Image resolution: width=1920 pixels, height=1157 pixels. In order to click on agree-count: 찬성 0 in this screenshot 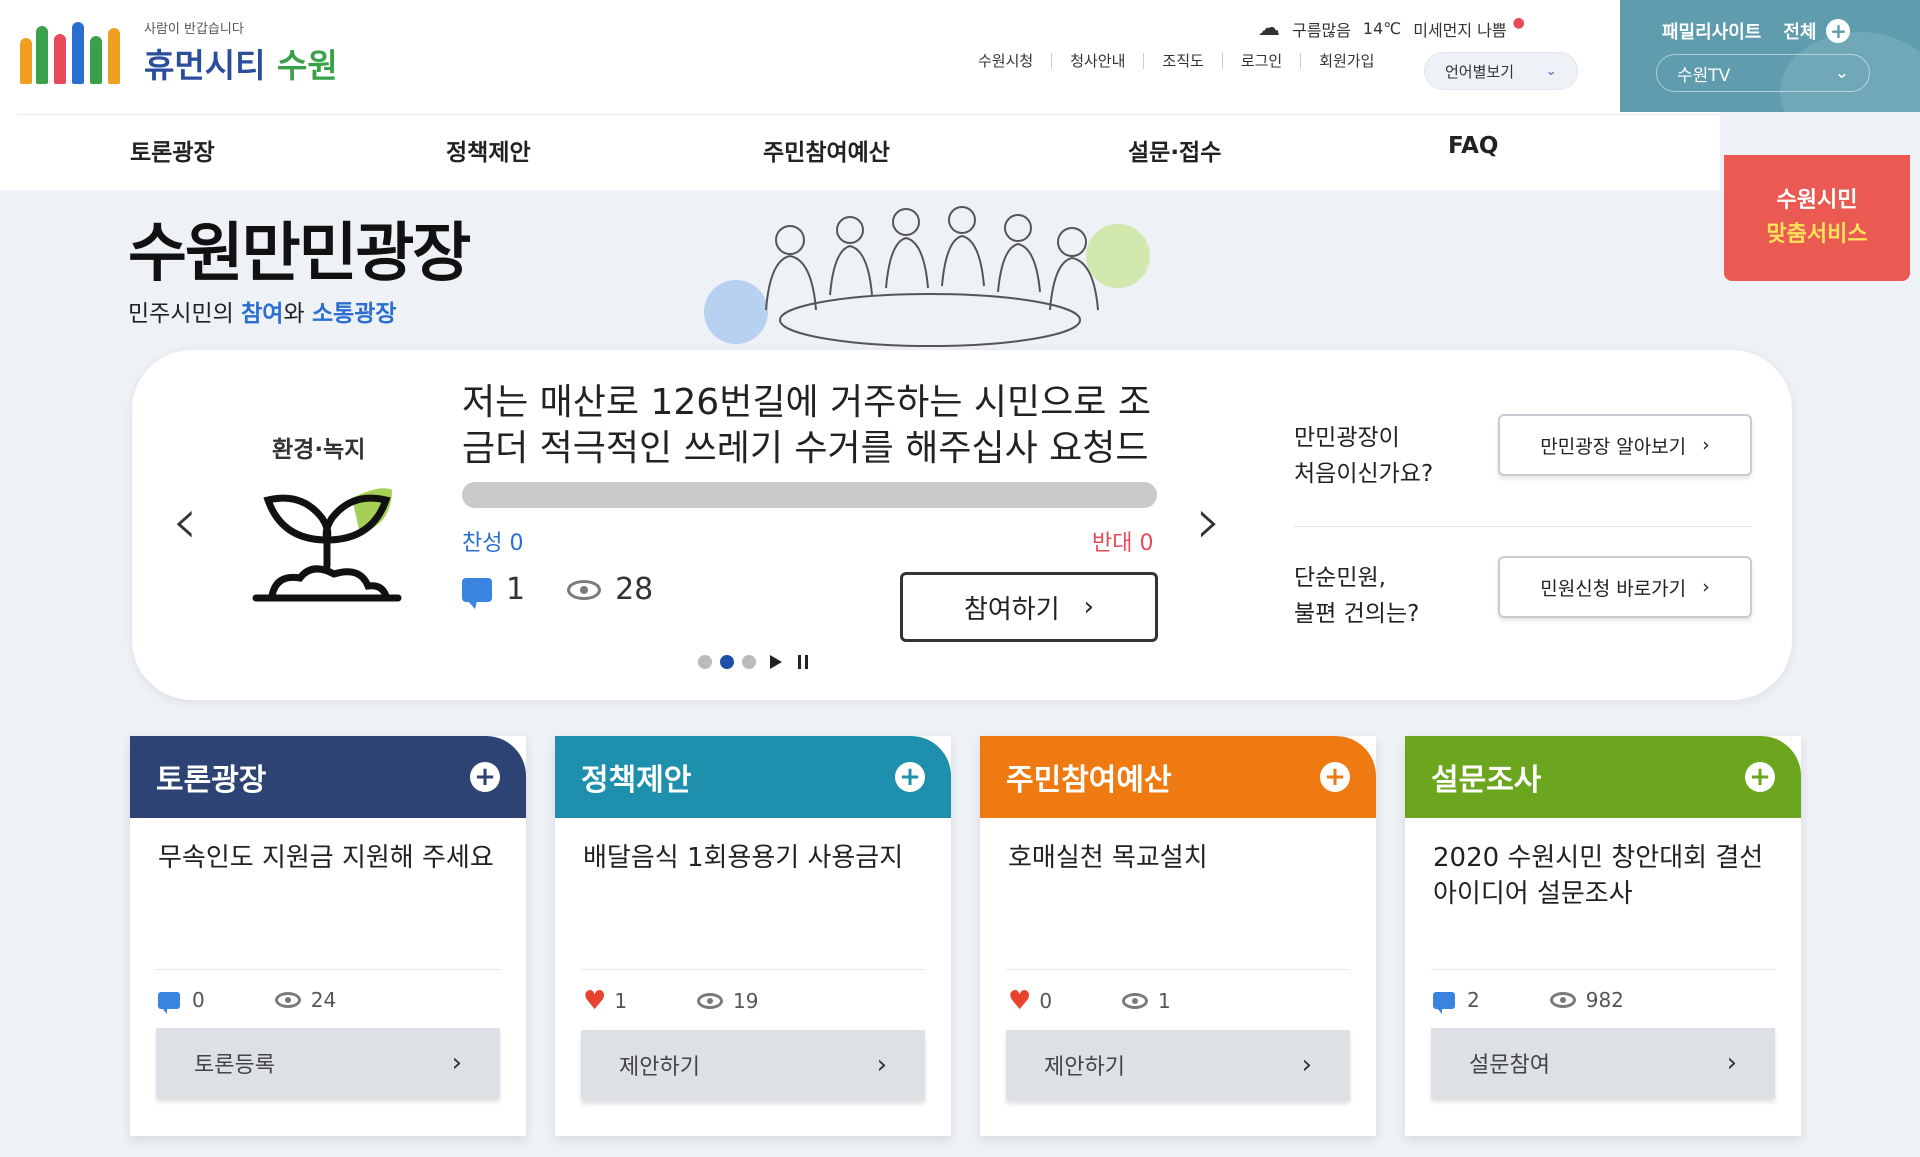, I will do `click(493, 543)`.